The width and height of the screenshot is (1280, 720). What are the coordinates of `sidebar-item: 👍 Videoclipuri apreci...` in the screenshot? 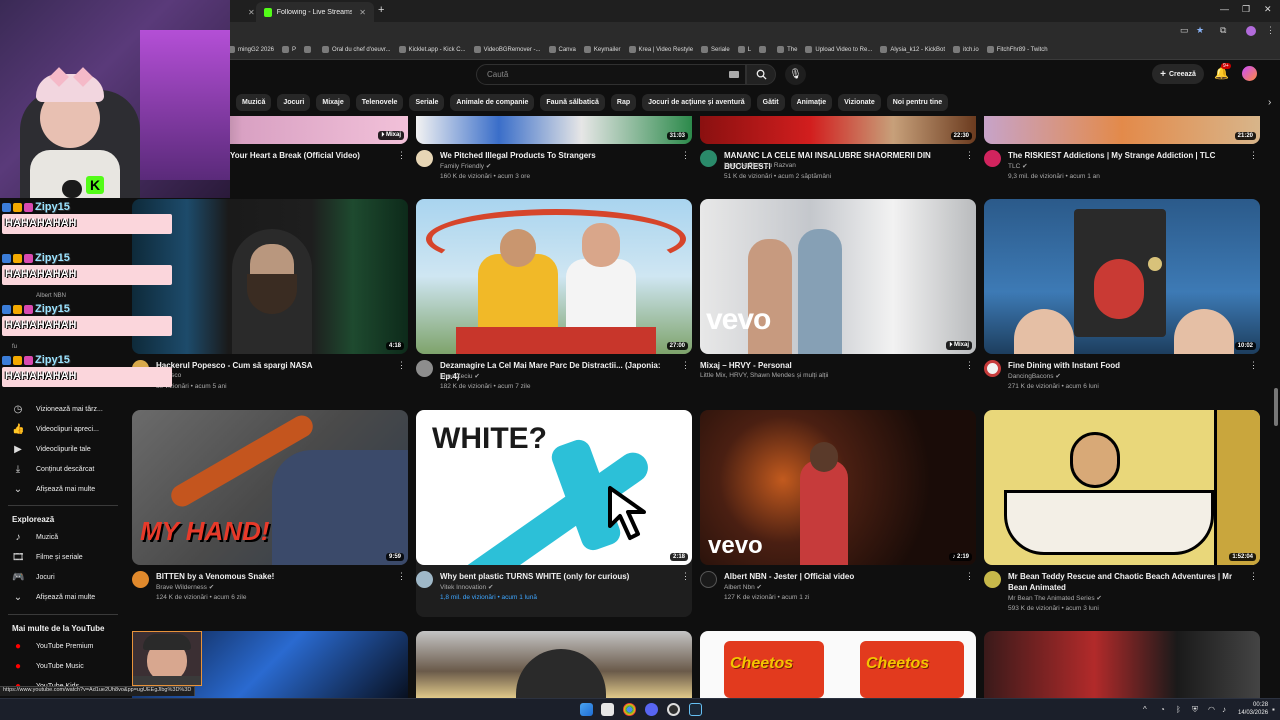 It's located at (55, 429).